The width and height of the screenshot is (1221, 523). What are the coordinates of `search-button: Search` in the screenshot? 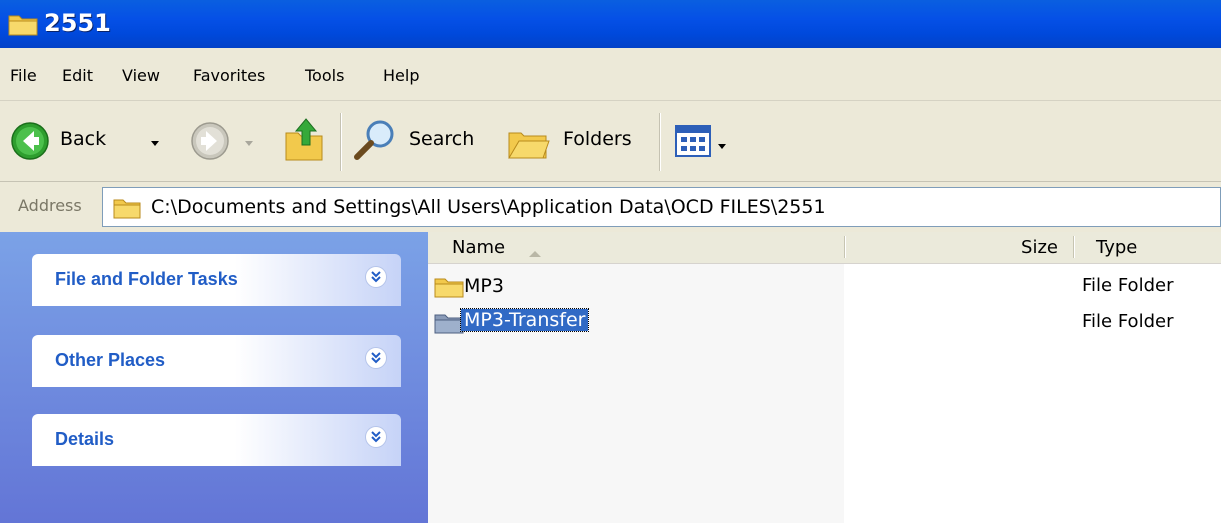 It's located at (419, 141).